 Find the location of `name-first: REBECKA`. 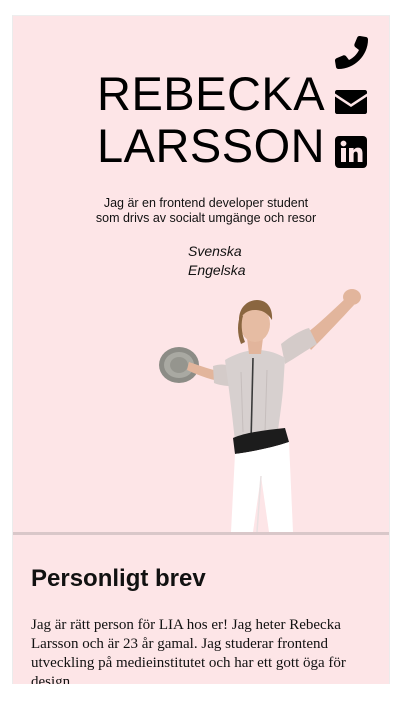

name-first: REBECKA is located at coordinates (211, 93).